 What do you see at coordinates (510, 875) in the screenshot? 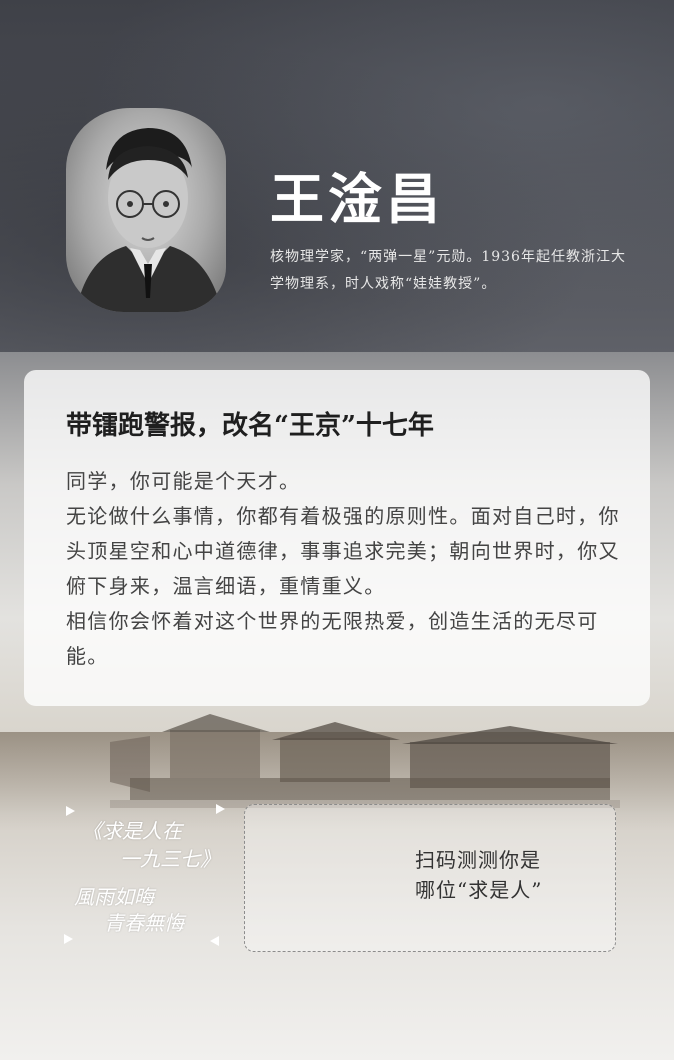
I see `scan-prompt-text: 扫码测测你是 哪位“求是人”` at bounding box center [510, 875].